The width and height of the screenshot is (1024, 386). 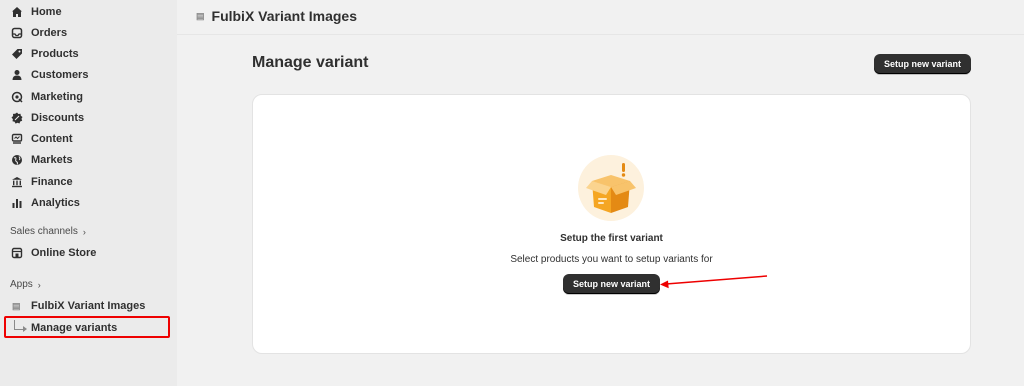 I want to click on person-icon, so click(x=17, y=75).